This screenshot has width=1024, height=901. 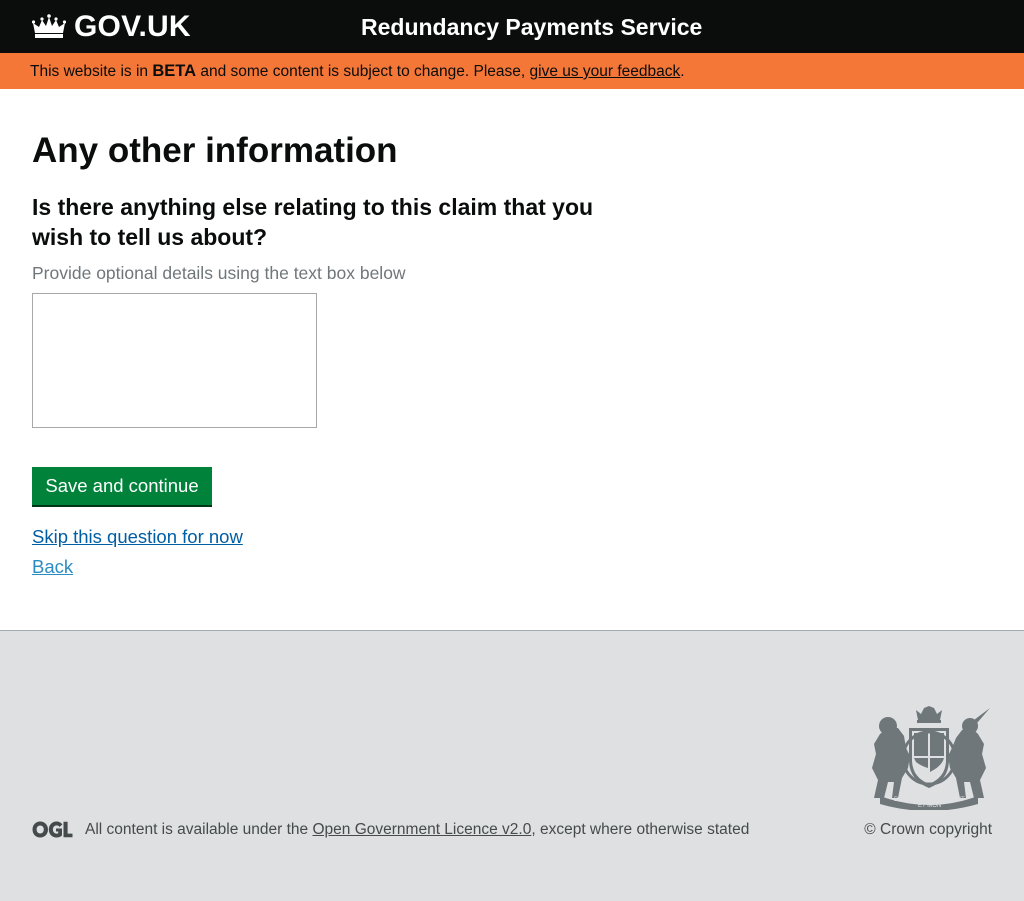 What do you see at coordinates (52, 567) in the screenshot?
I see `back-link: Back` at bounding box center [52, 567].